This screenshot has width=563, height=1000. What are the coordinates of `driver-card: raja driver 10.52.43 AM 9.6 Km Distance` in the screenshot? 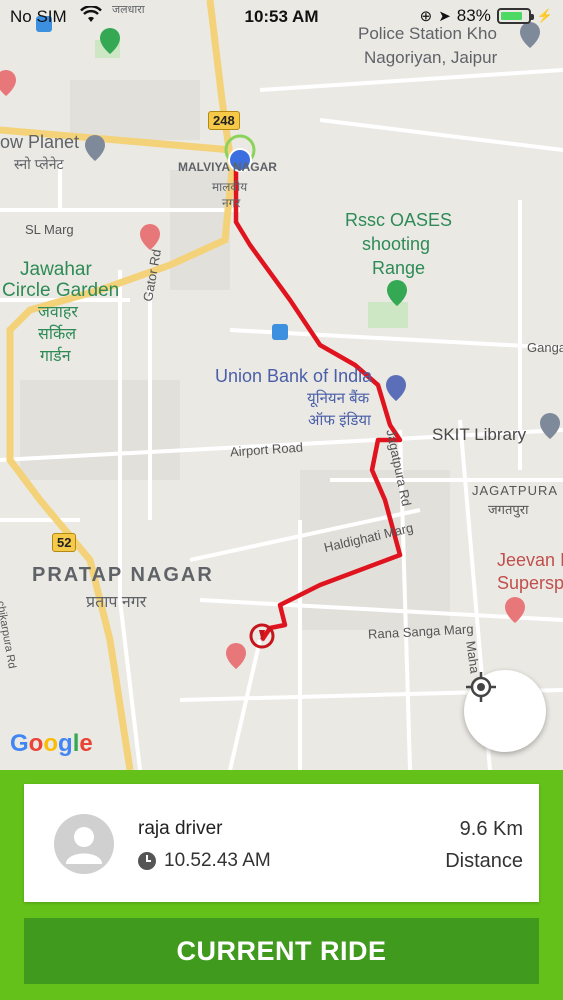 It's located at (281, 843).